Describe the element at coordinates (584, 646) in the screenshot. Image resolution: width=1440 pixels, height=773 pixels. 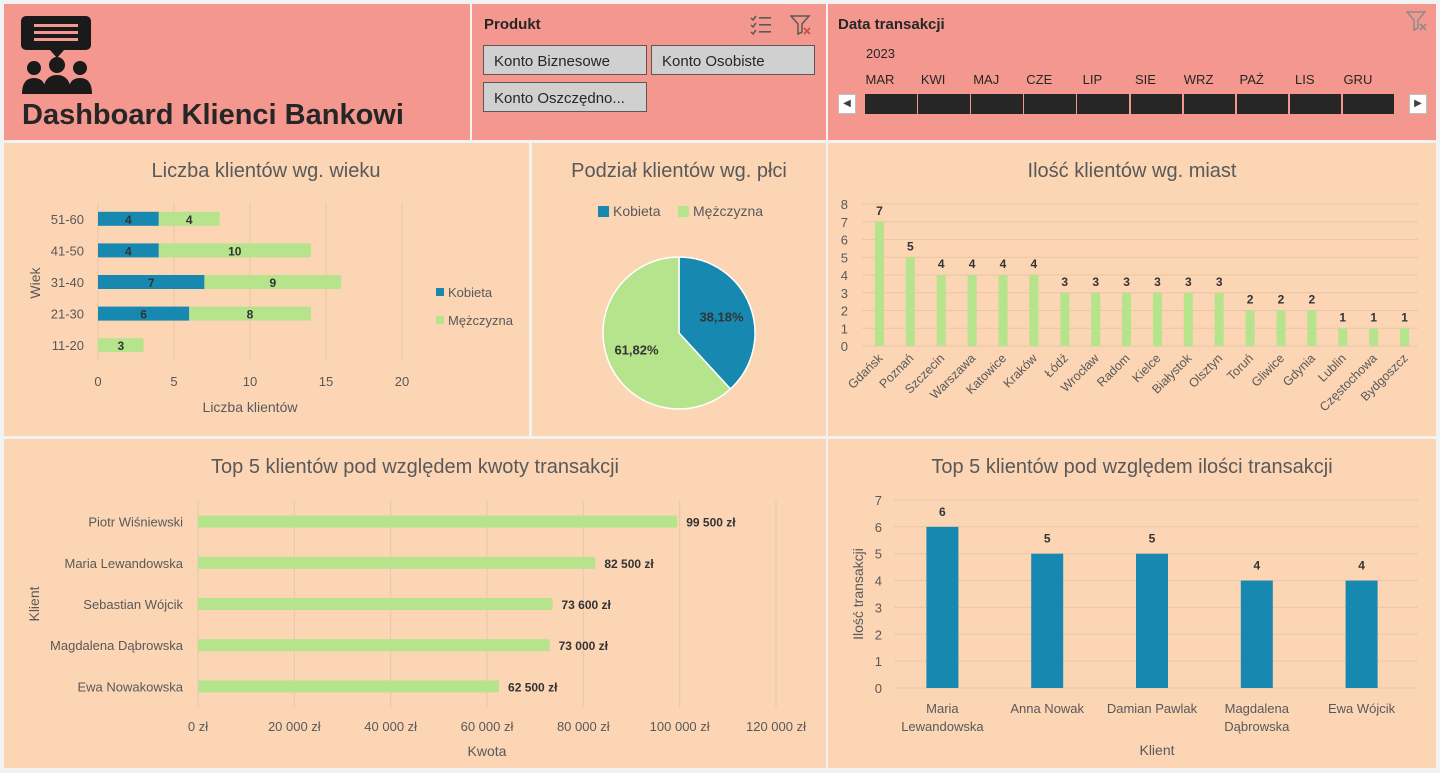
I see `data-label: 73 000 zł` at that location.